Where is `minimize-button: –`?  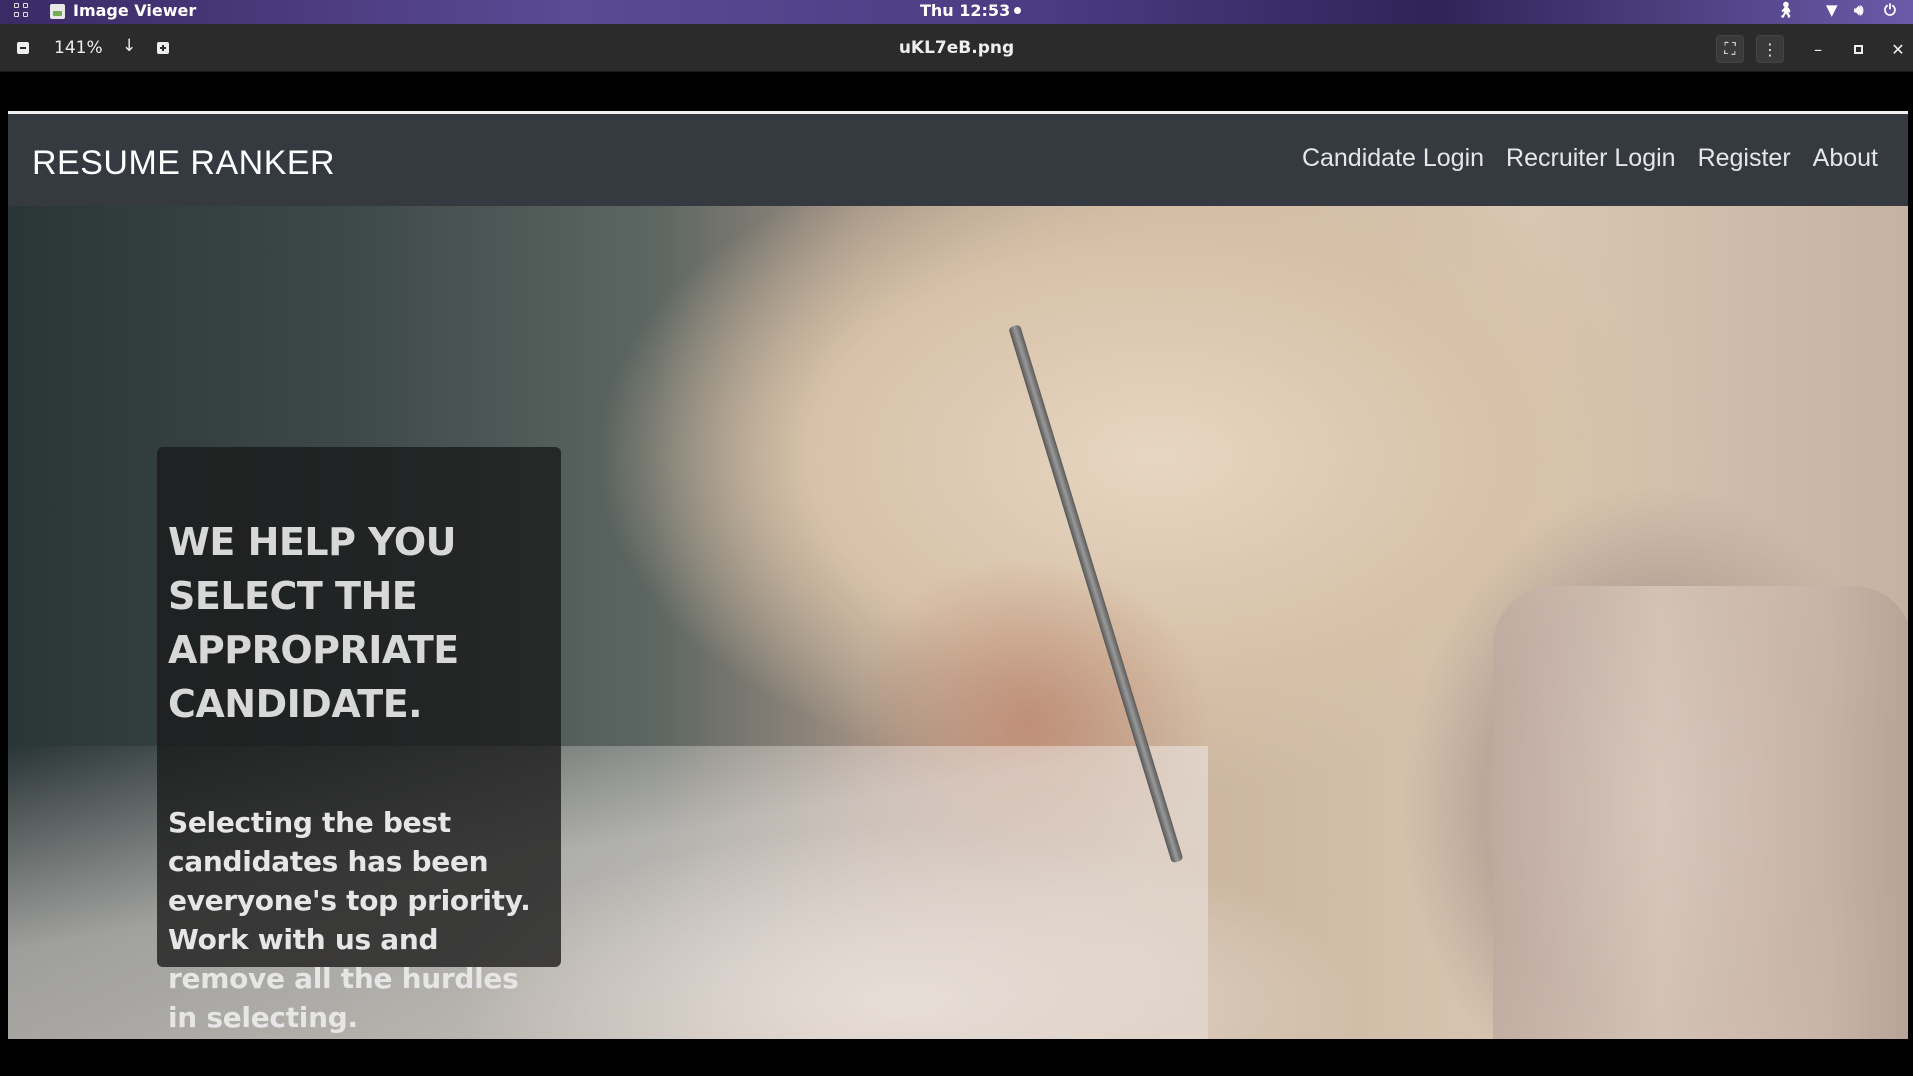
minimize-button: – is located at coordinates (1818, 49).